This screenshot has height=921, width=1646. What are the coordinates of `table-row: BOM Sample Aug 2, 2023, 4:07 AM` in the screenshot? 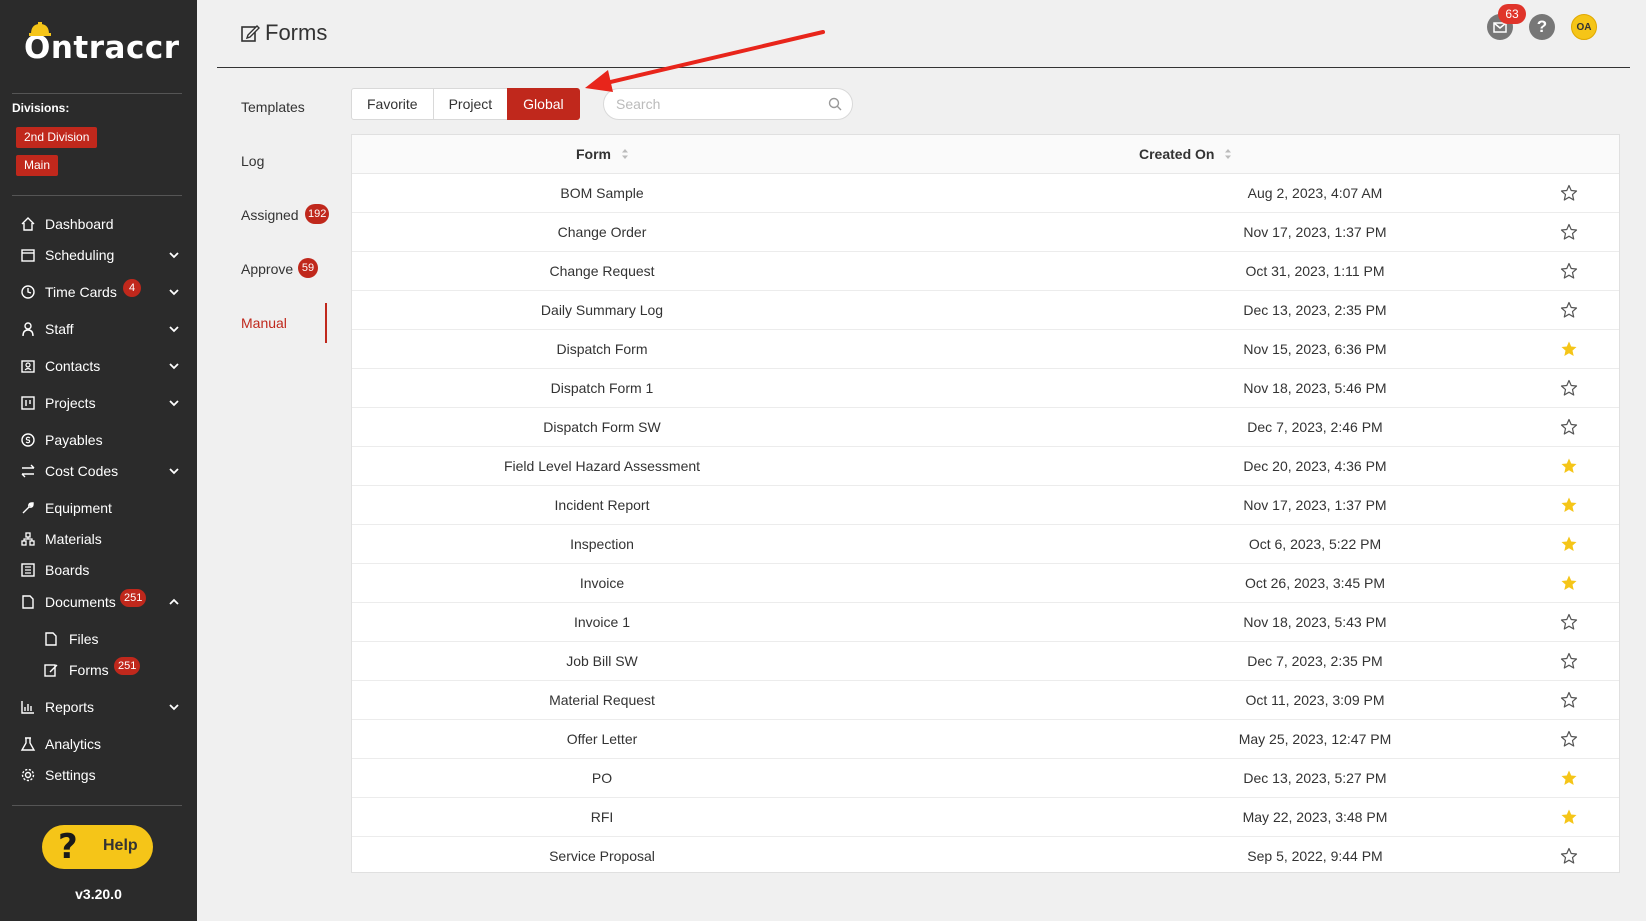 It's located at (985, 193).